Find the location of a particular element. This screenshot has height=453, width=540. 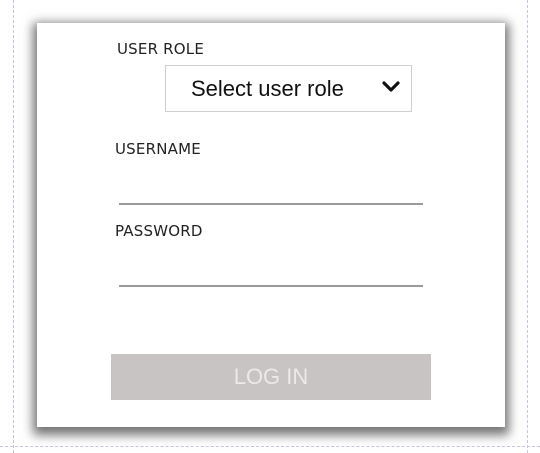

guide-line-bottom is located at coordinates (270, 446).